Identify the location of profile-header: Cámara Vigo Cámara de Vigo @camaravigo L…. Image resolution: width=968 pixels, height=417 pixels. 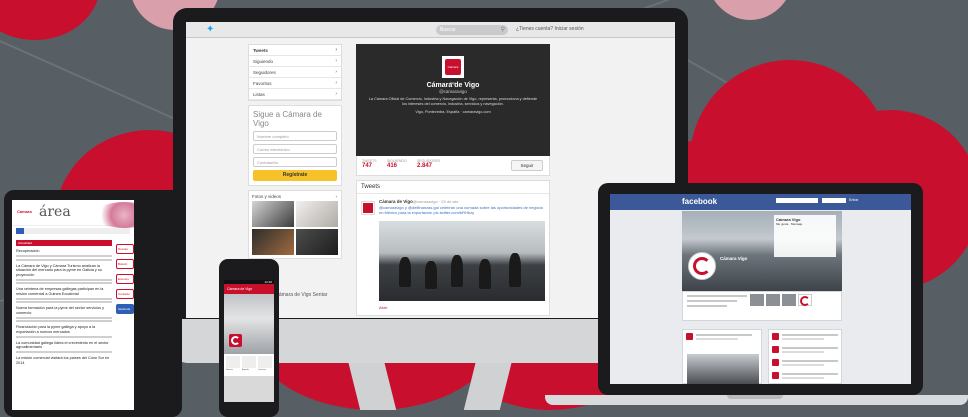
(453, 100).